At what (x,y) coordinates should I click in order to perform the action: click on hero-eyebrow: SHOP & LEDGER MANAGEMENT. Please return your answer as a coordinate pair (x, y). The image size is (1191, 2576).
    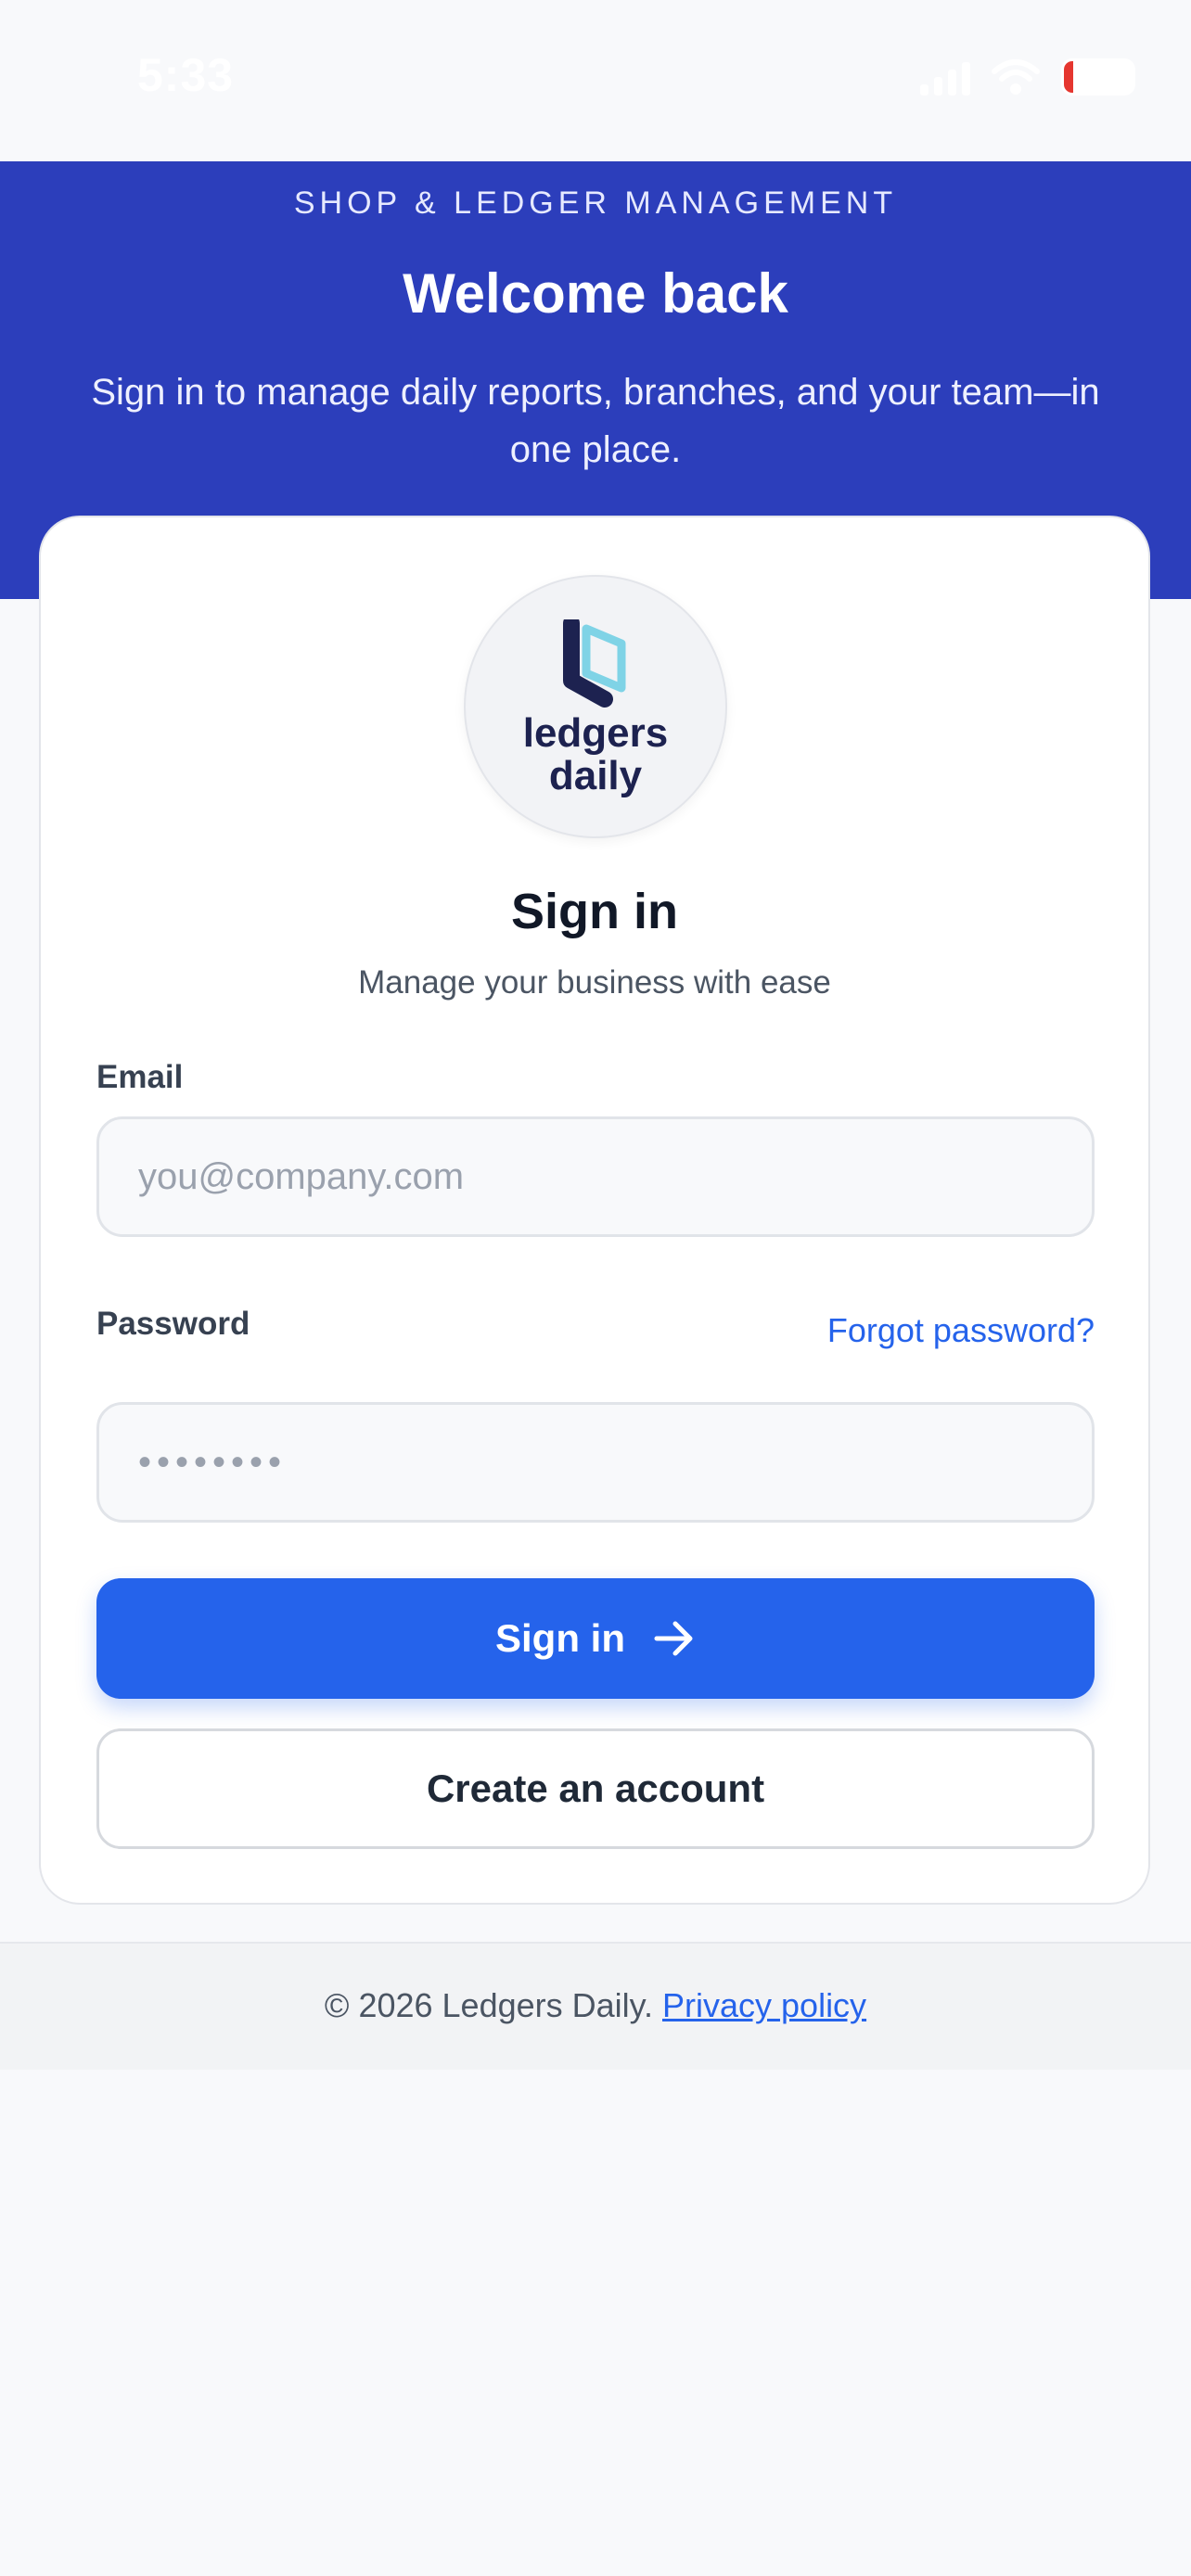
    Looking at the image, I should click on (595, 203).